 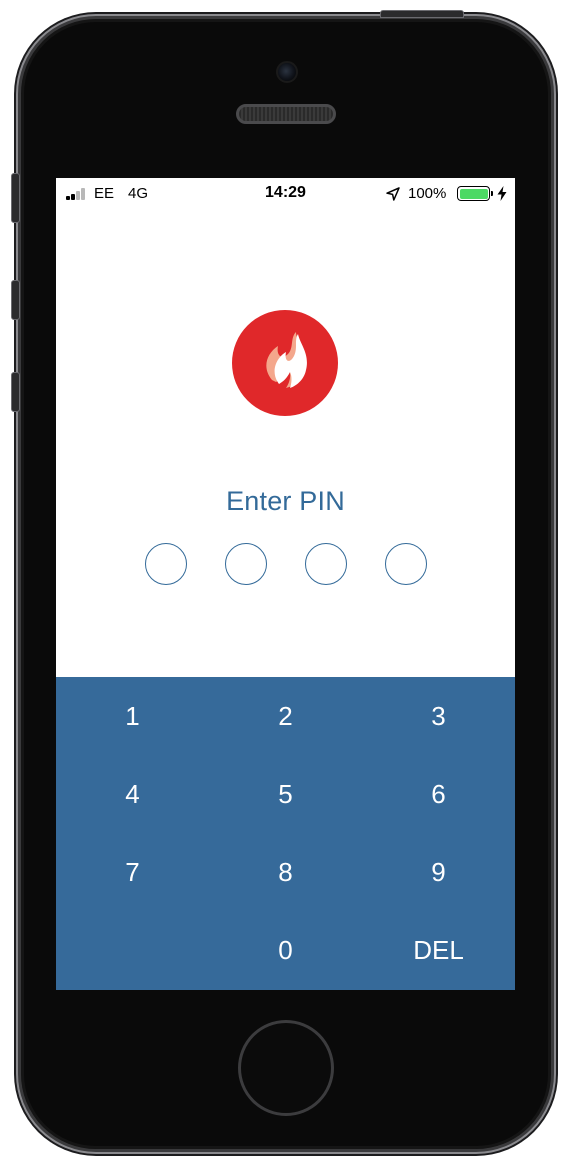 What do you see at coordinates (286, 1068) in the screenshot?
I see `home-button` at bounding box center [286, 1068].